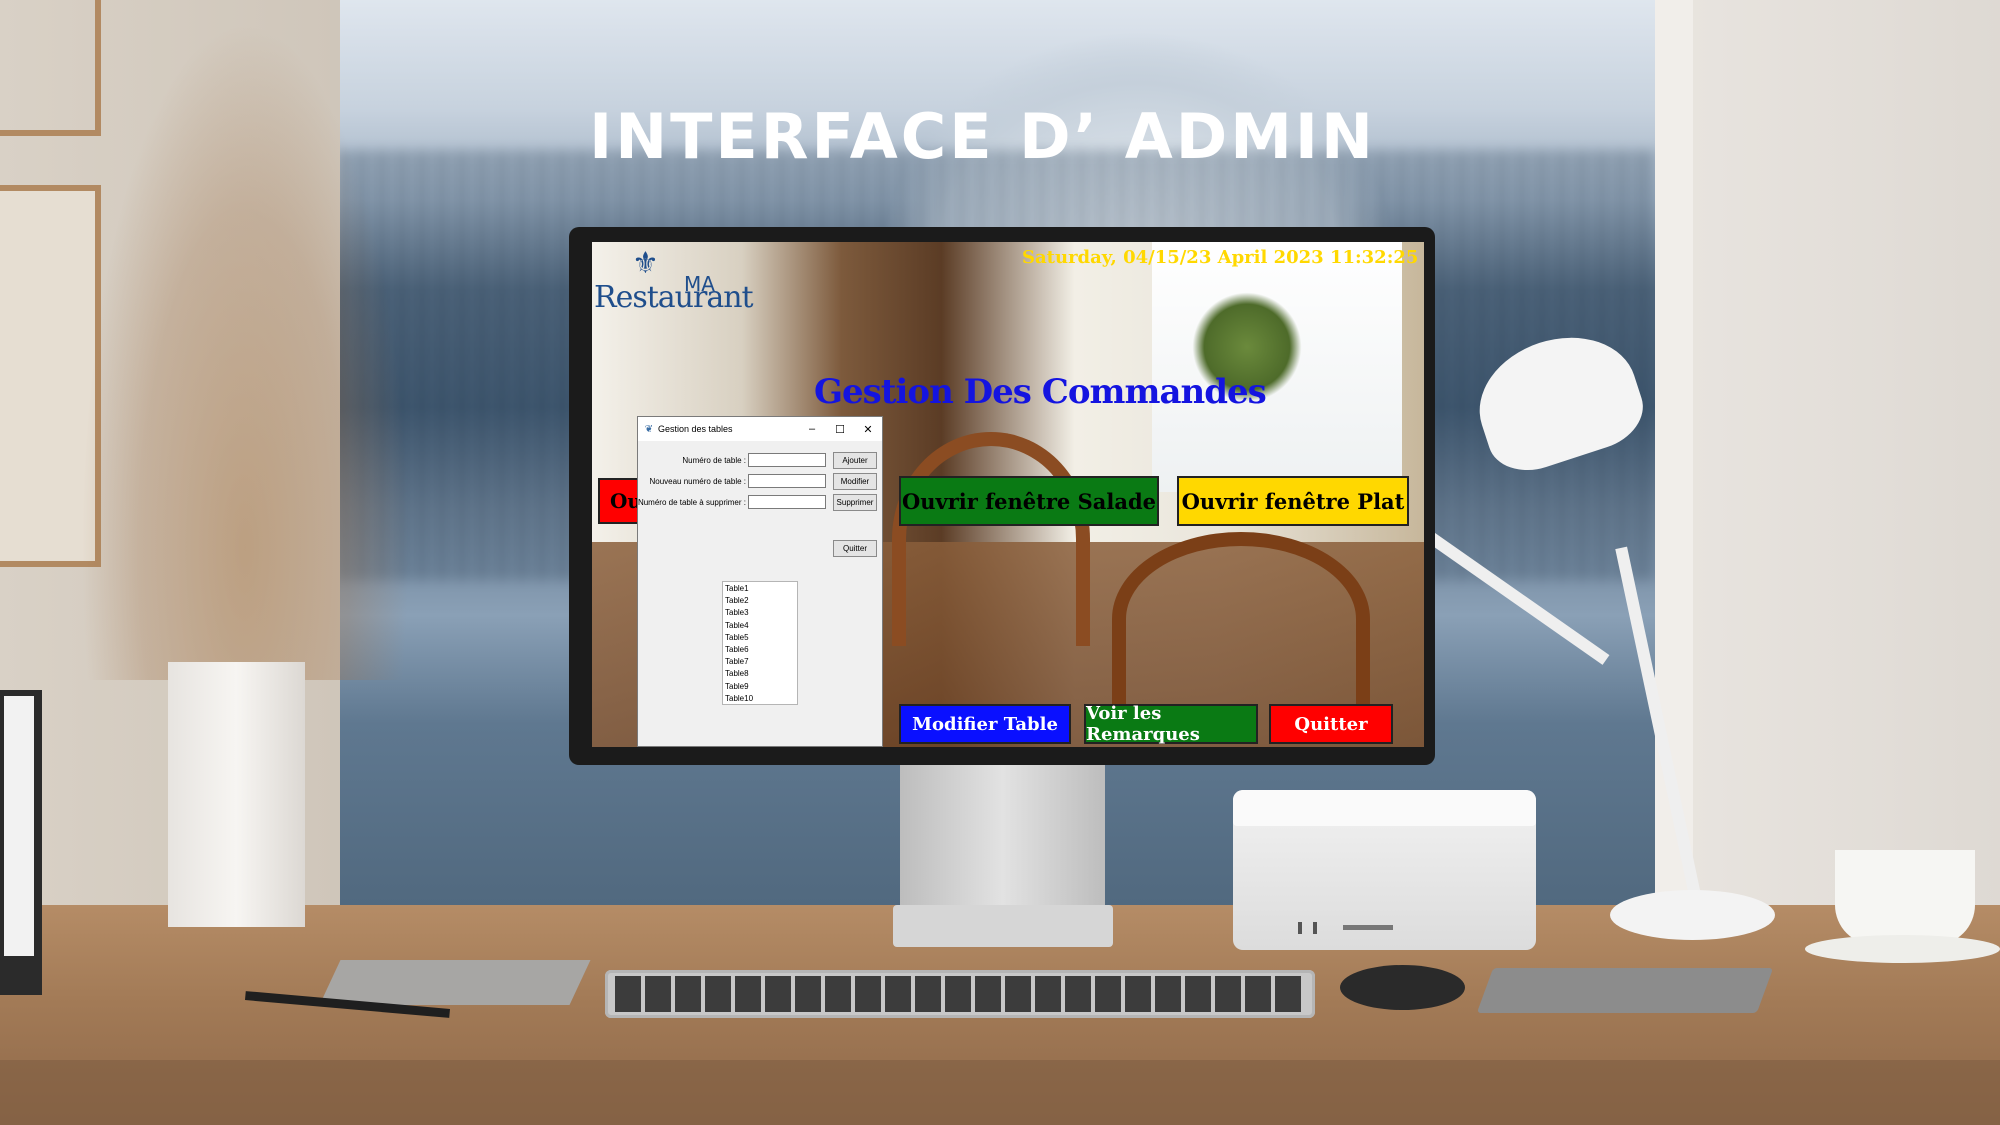  Describe the element at coordinates (1220, 257) in the screenshot. I see `datetime-display: Saturday, 04/15/23 April 2023 11:32:25` at that location.